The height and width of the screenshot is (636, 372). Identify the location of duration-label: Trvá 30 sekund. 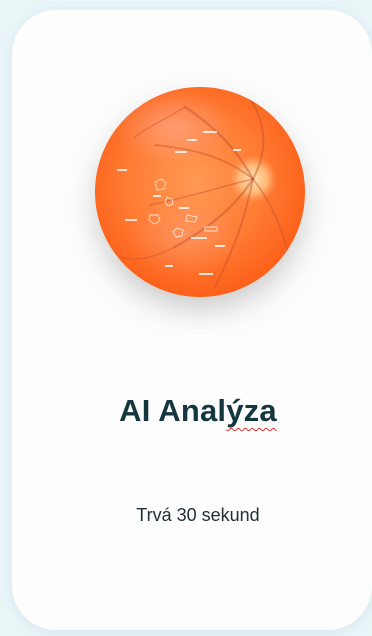
(198, 515).